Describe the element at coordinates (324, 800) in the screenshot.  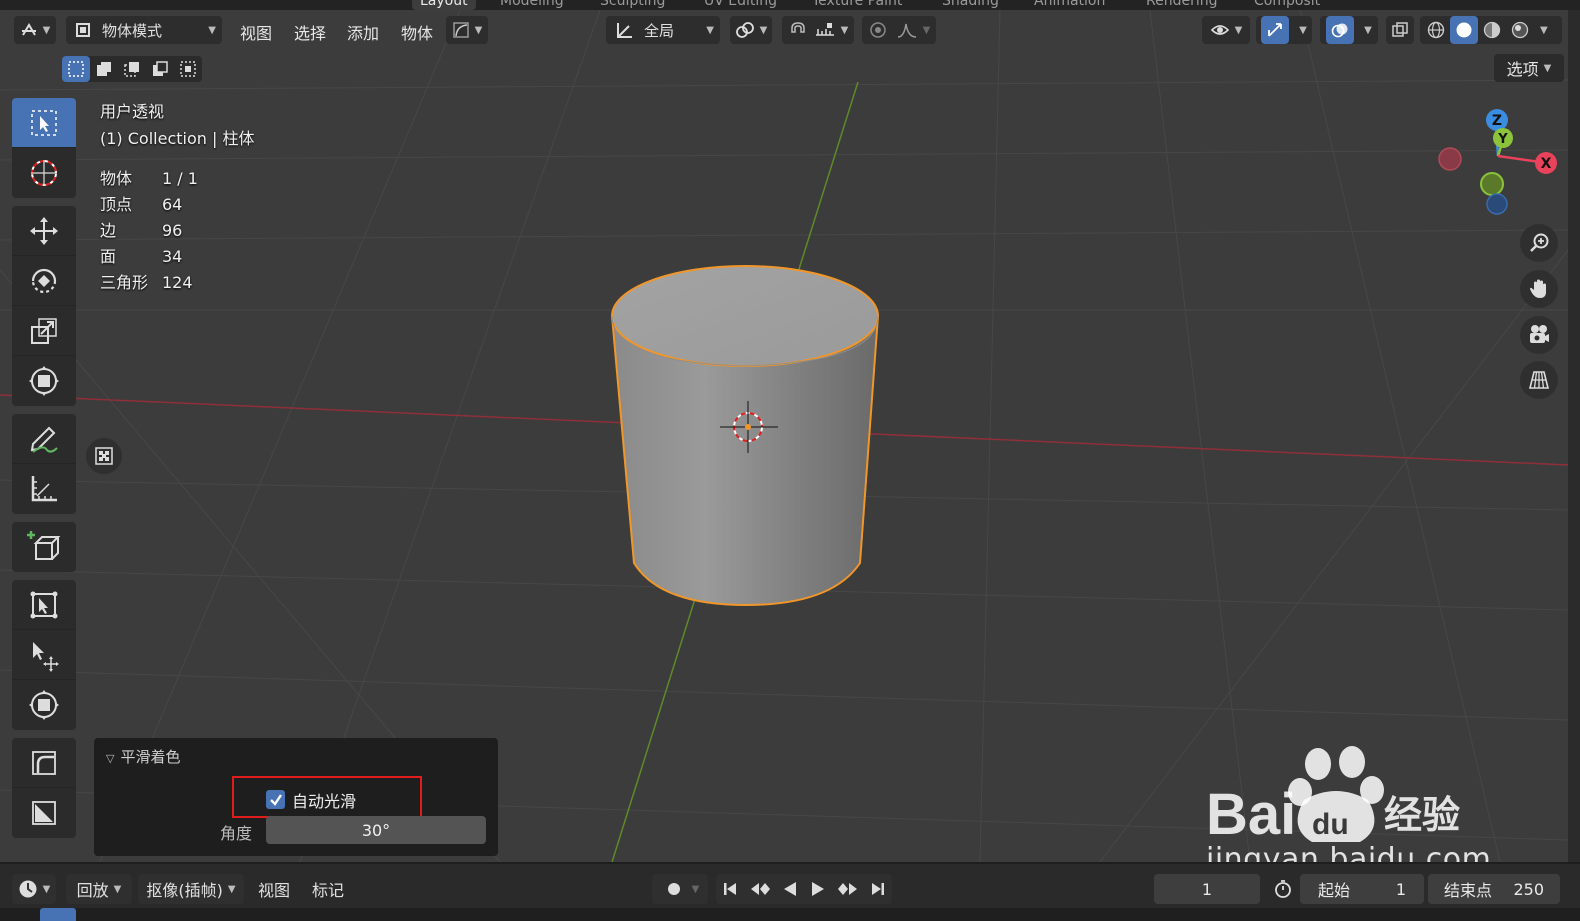
I see `auto-smooth-label: 自动光滑` at that location.